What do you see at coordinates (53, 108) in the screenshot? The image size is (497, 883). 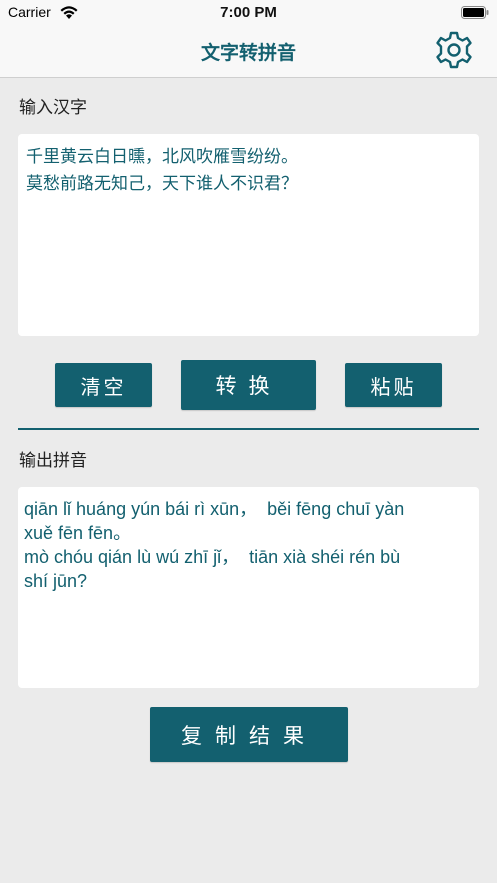 I see `input-section-label: 输入汉字` at bounding box center [53, 108].